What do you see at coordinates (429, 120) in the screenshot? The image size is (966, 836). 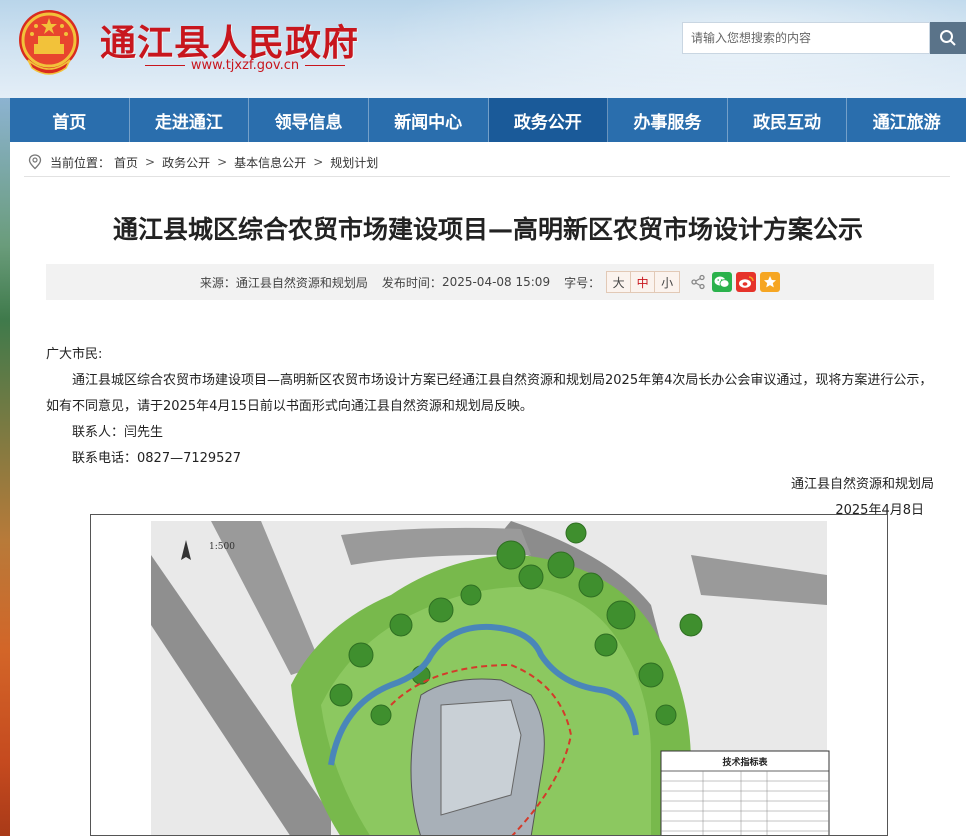 I see `nav-item-news: 新闻中心` at bounding box center [429, 120].